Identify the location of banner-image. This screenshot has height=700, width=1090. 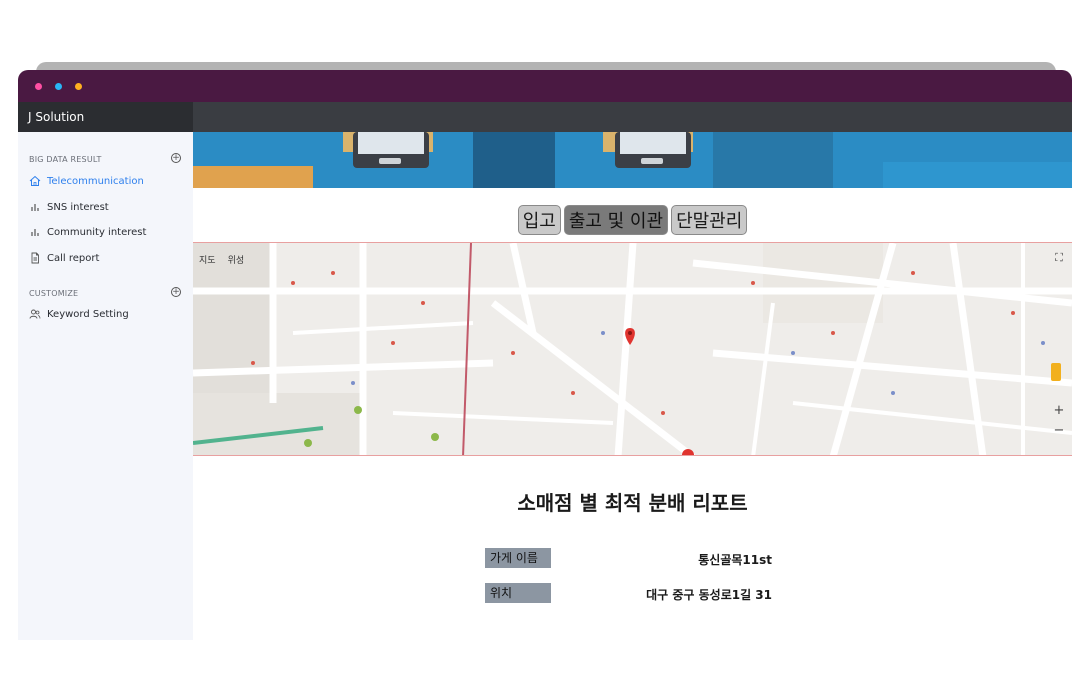
(632, 160).